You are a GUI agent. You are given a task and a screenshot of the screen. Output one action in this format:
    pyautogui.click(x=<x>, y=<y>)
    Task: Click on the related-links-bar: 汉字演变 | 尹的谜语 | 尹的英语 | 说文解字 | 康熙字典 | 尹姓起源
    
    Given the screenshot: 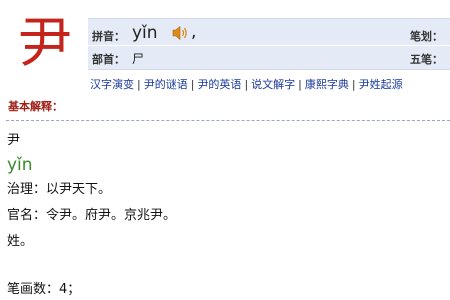 What is the action you would take?
    pyautogui.click(x=246, y=83)
    